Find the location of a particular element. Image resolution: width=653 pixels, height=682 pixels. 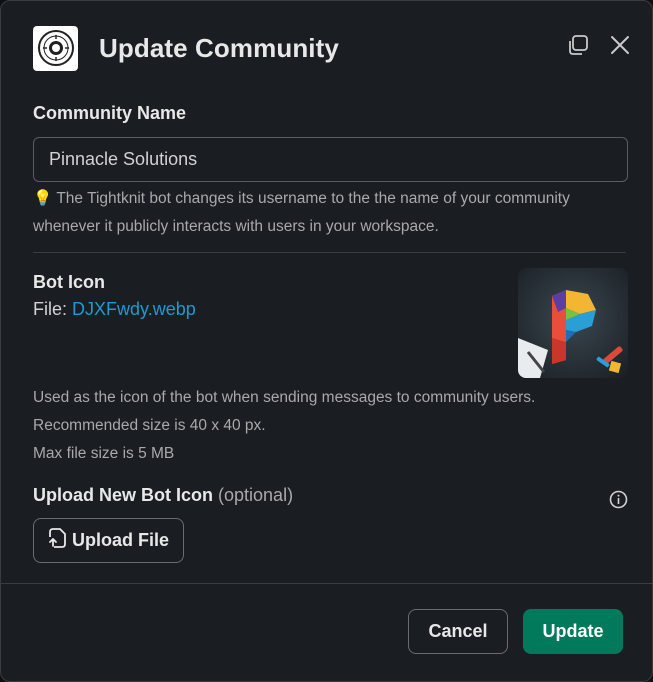

bot-icon-preview is located at coordinates (573, 323).